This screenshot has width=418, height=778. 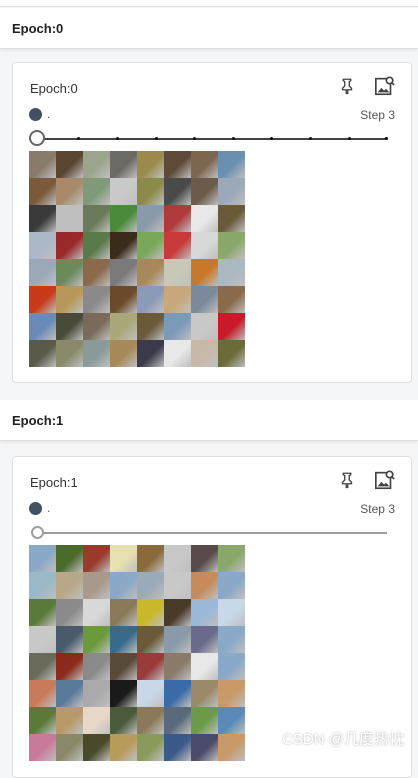 I want to click on step-label: Step 3, so click(x=377, y=115).